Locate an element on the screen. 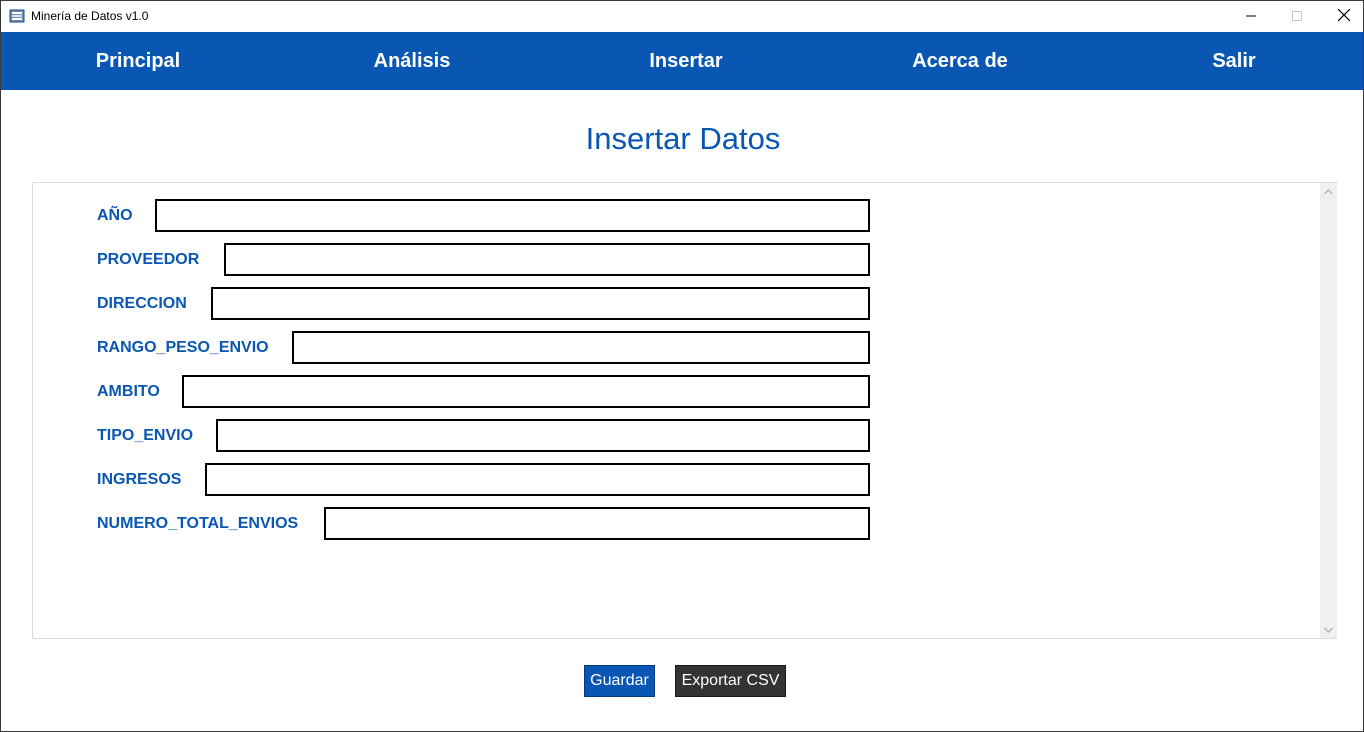 The image size is (1364, 732). input-anio is located at coordinates (512, 215).